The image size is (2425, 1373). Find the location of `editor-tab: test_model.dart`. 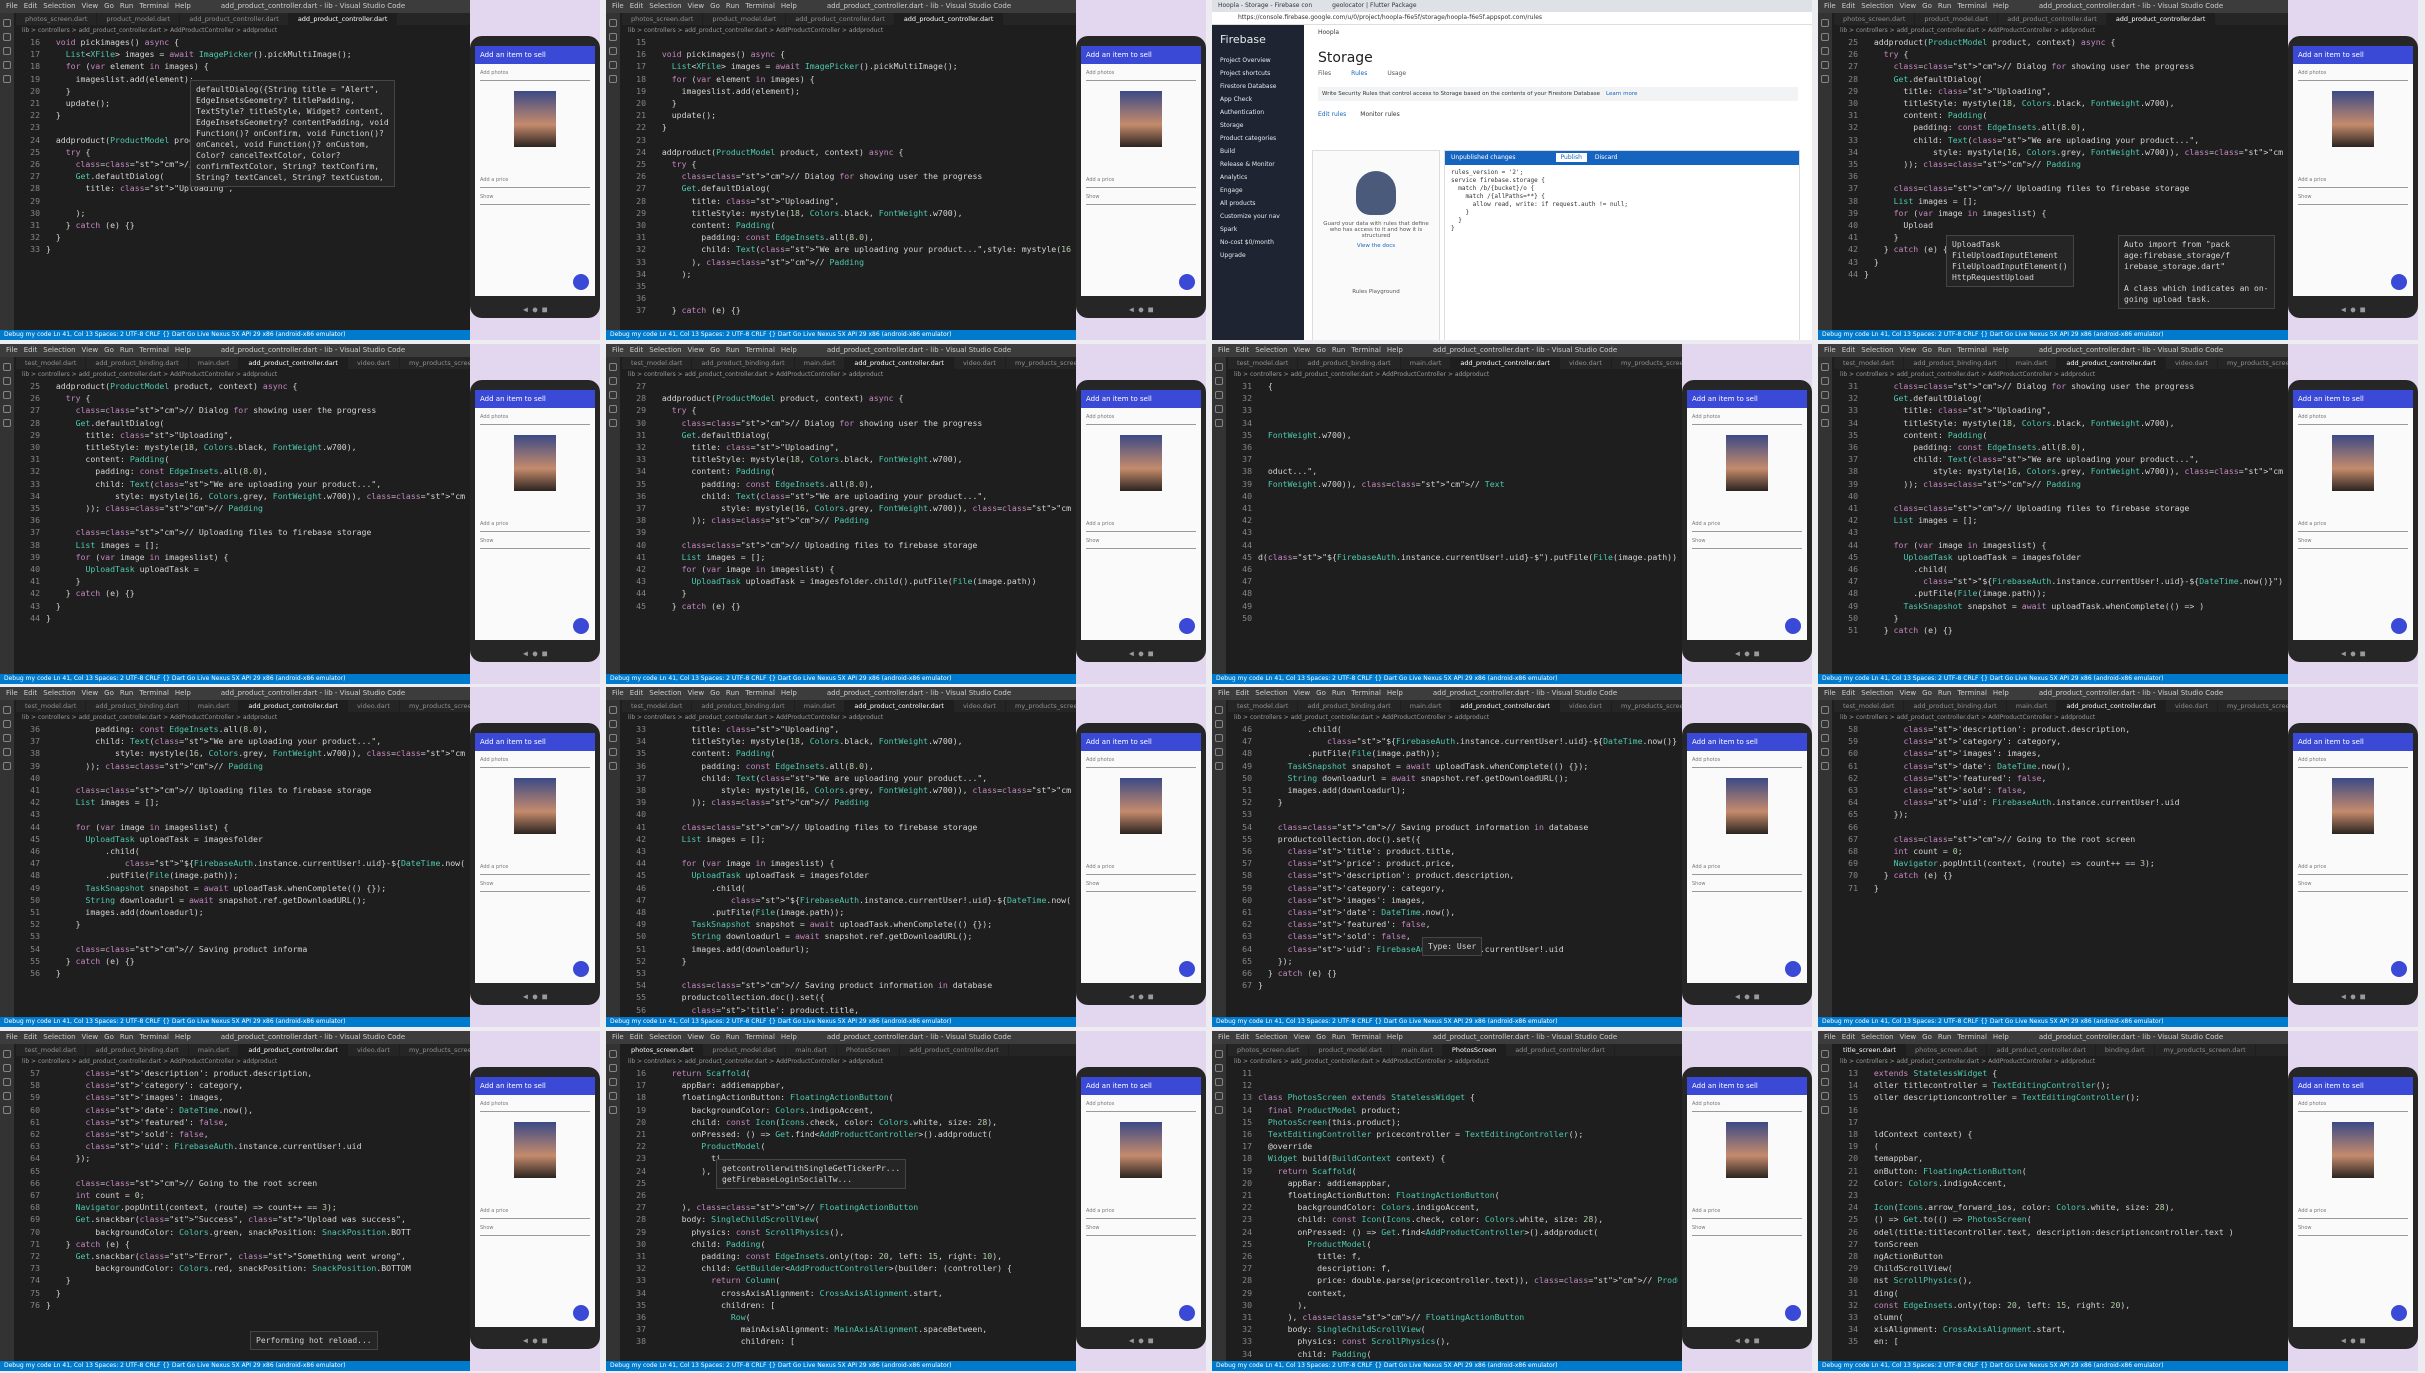

editor-tab: test_model.dart is located at coordinates (1263, 363).